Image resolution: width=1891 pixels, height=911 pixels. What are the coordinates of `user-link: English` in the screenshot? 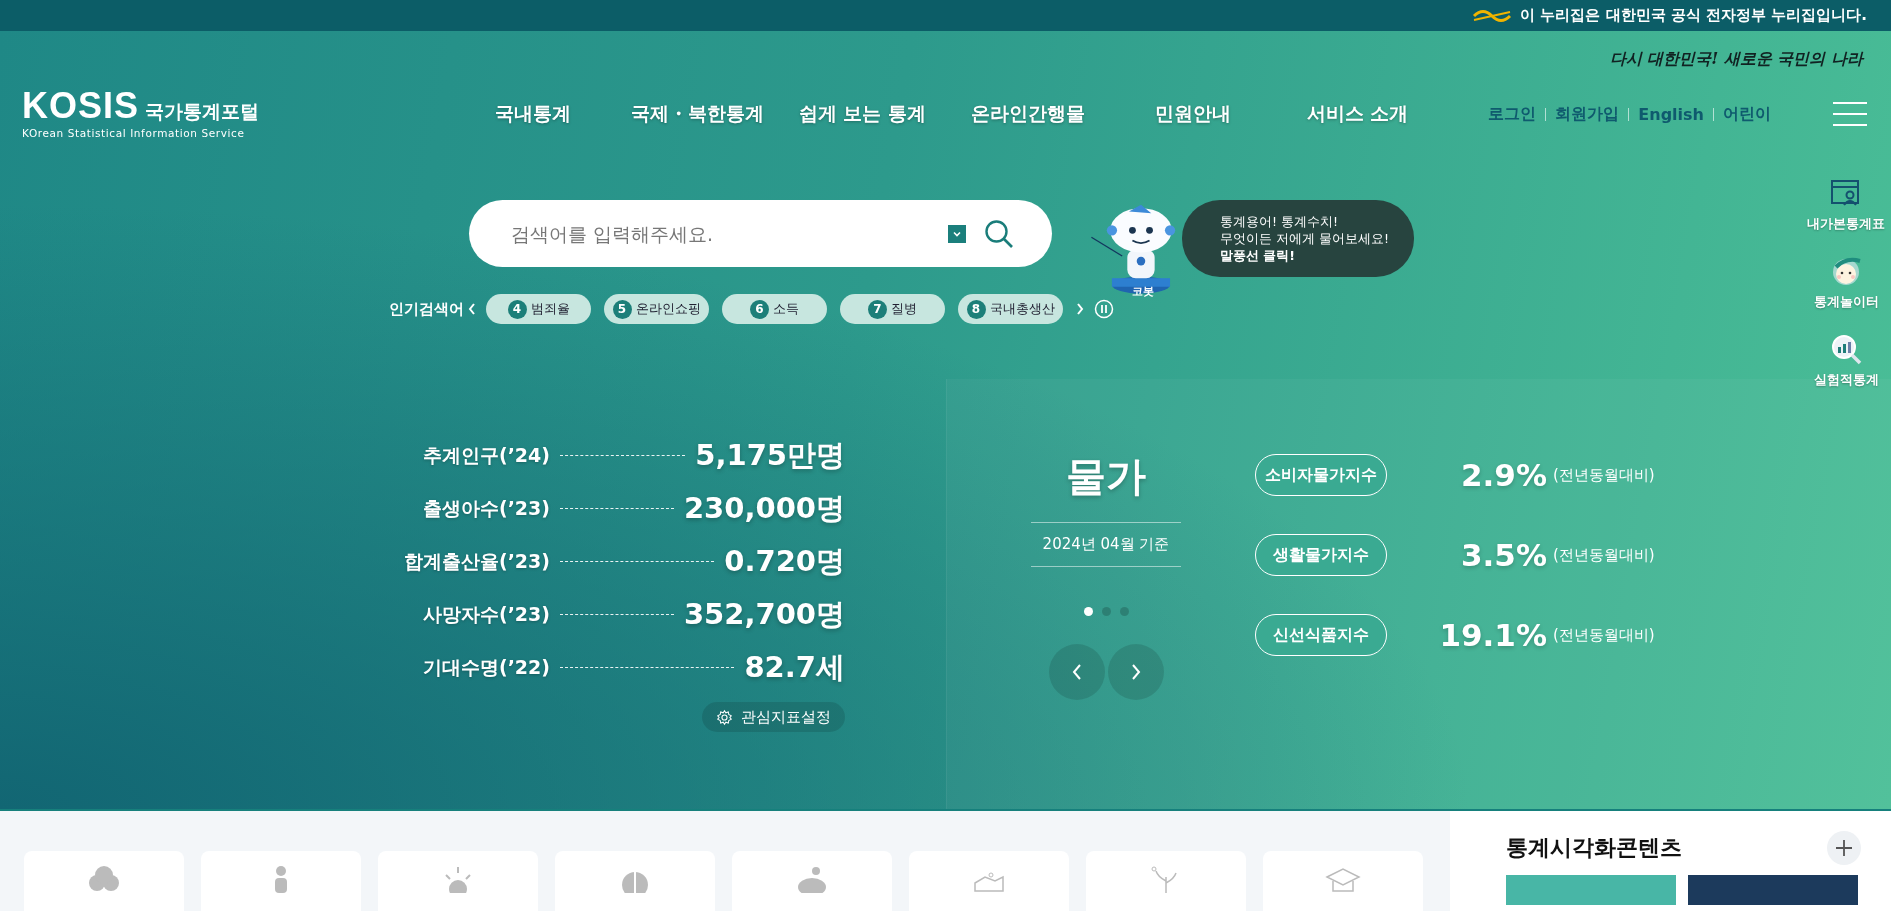 It's located at (1671, 114).